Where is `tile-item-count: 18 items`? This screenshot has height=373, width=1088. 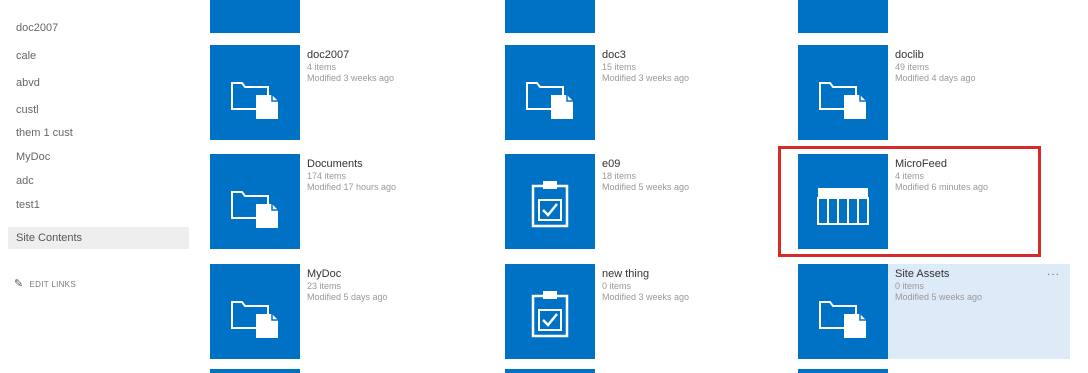
tile-item-count: 18 items is located at coordinates (619, 176).